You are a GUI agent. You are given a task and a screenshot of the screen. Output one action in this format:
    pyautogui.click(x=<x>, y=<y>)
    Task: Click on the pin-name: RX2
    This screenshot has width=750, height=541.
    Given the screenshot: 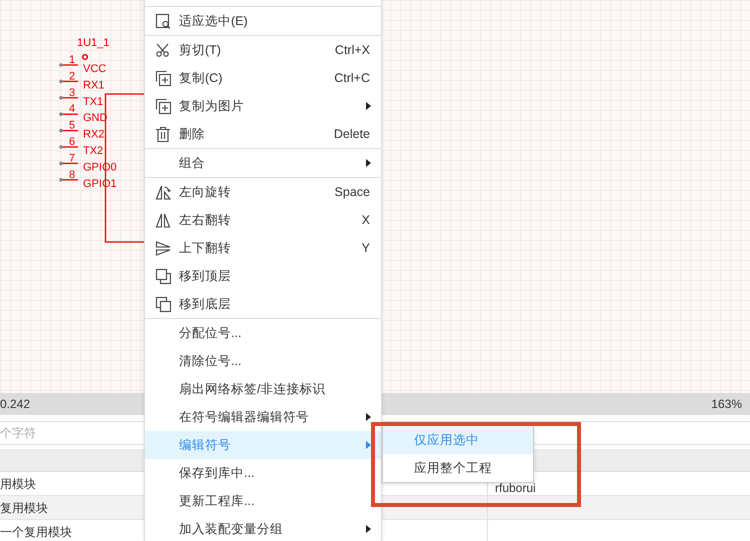 What is the action you would take?
    pyautogui.click(x=93, y=134)
    